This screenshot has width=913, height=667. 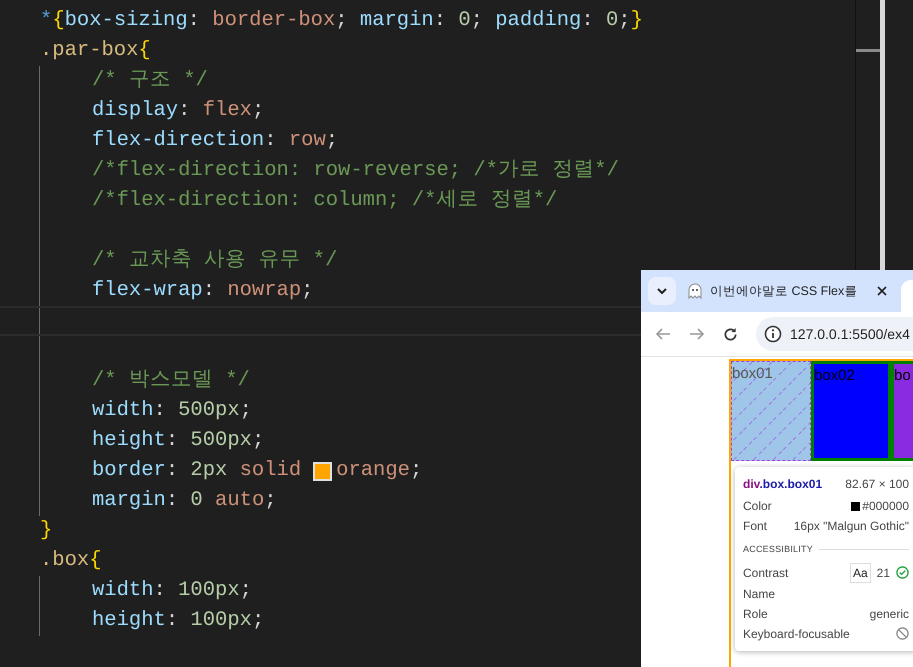 I want to click on color-label: Color, so click(x=757, y=506).